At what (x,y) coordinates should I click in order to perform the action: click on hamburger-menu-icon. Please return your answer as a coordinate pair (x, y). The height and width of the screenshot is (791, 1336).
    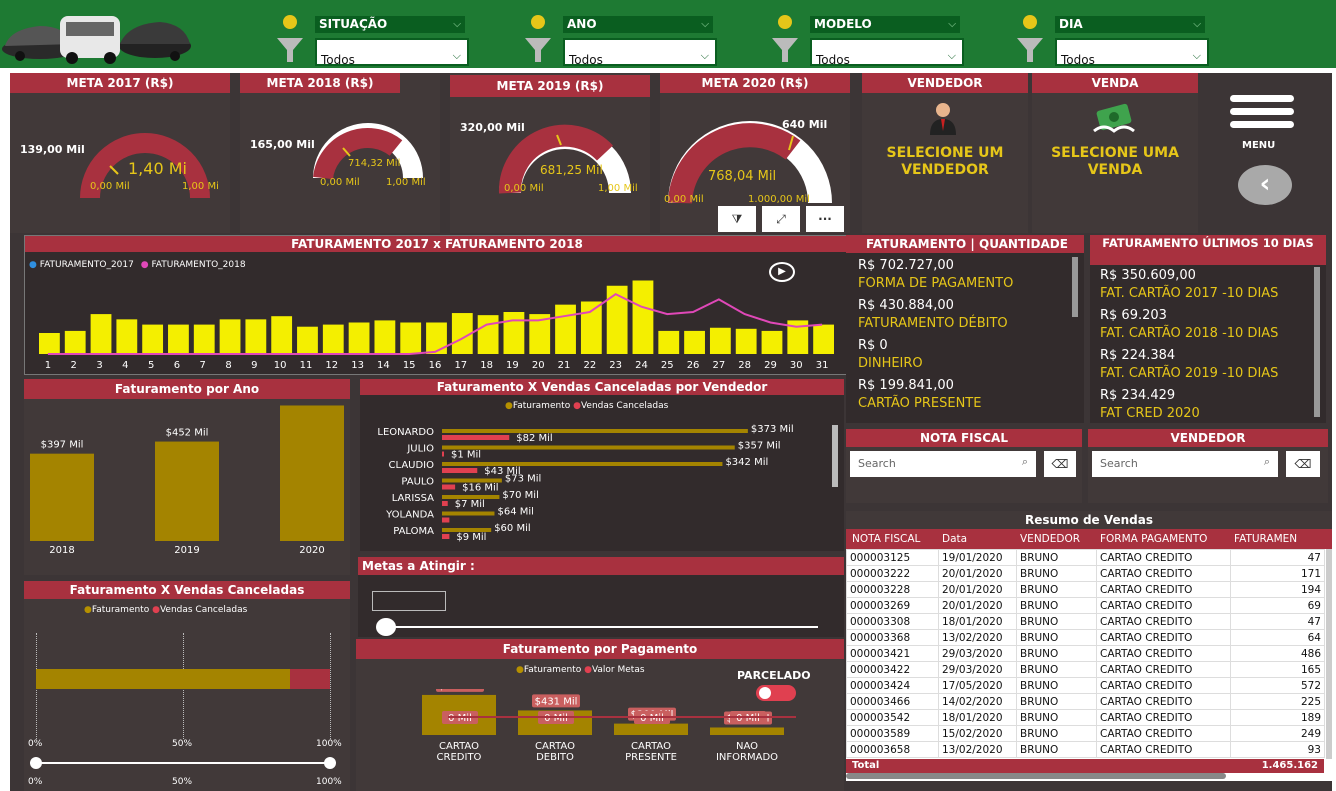
    Looking at the image, I should click on (1262, 115).